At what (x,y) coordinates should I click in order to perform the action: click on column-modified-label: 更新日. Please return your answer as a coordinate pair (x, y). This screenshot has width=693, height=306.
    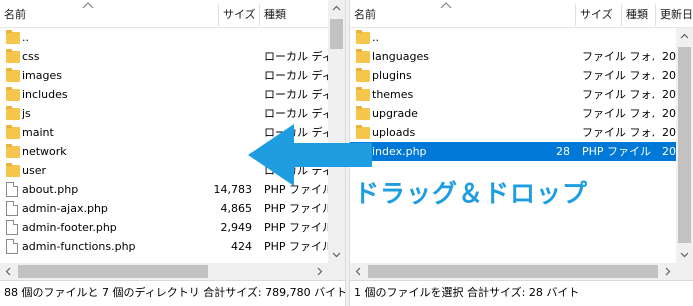
    Looking at the image, I should click on (676, 14).